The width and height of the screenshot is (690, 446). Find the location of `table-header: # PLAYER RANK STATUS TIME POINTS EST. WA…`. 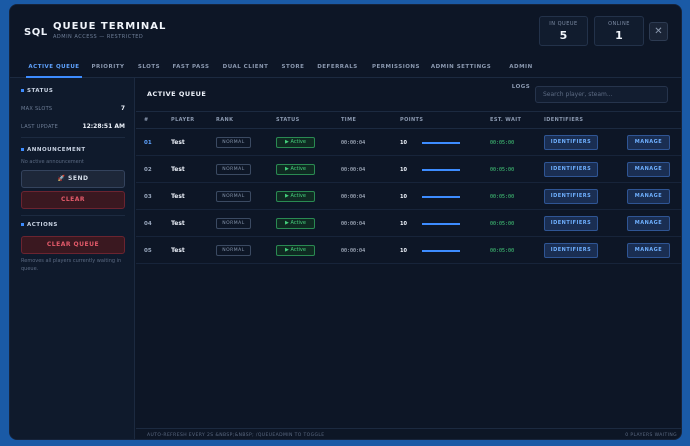

table-header: # PLAYER RANK STATUS TIME POINTS EST. WA… is located at coordinates (408, 120).